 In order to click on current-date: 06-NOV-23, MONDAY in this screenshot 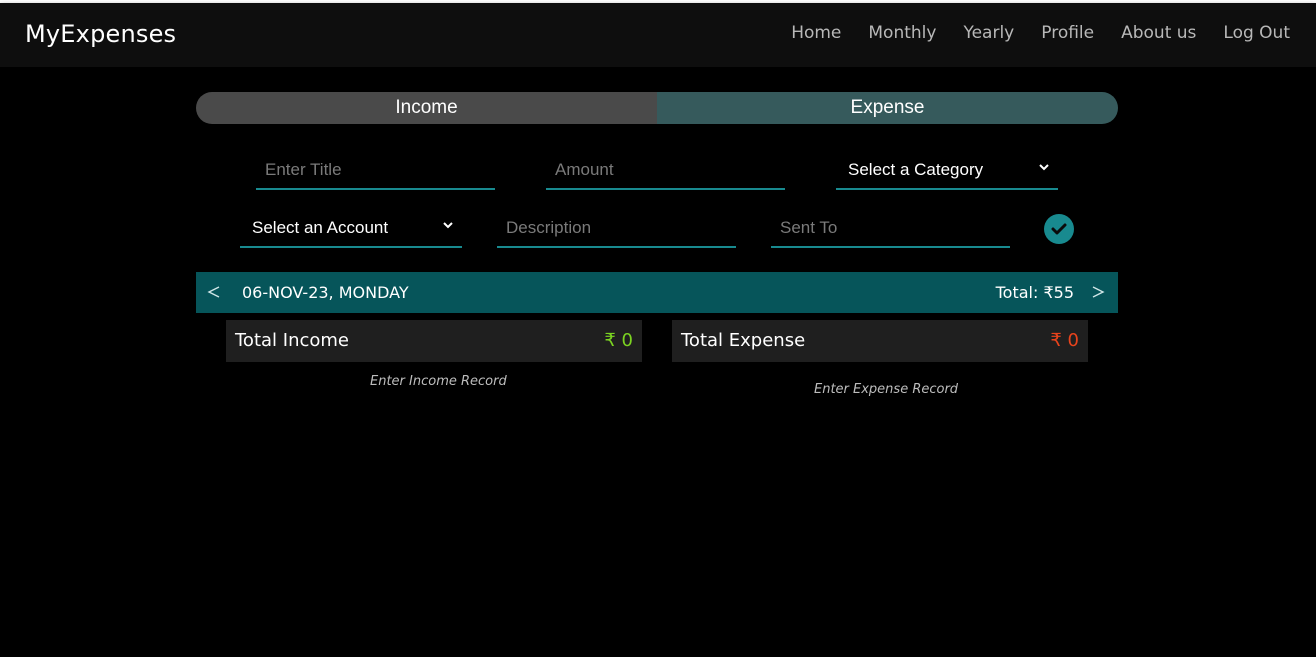, I will do `click(325, 292)`.